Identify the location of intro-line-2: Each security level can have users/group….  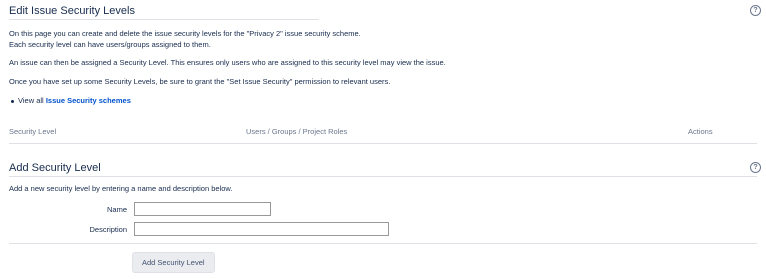
(110, 44).